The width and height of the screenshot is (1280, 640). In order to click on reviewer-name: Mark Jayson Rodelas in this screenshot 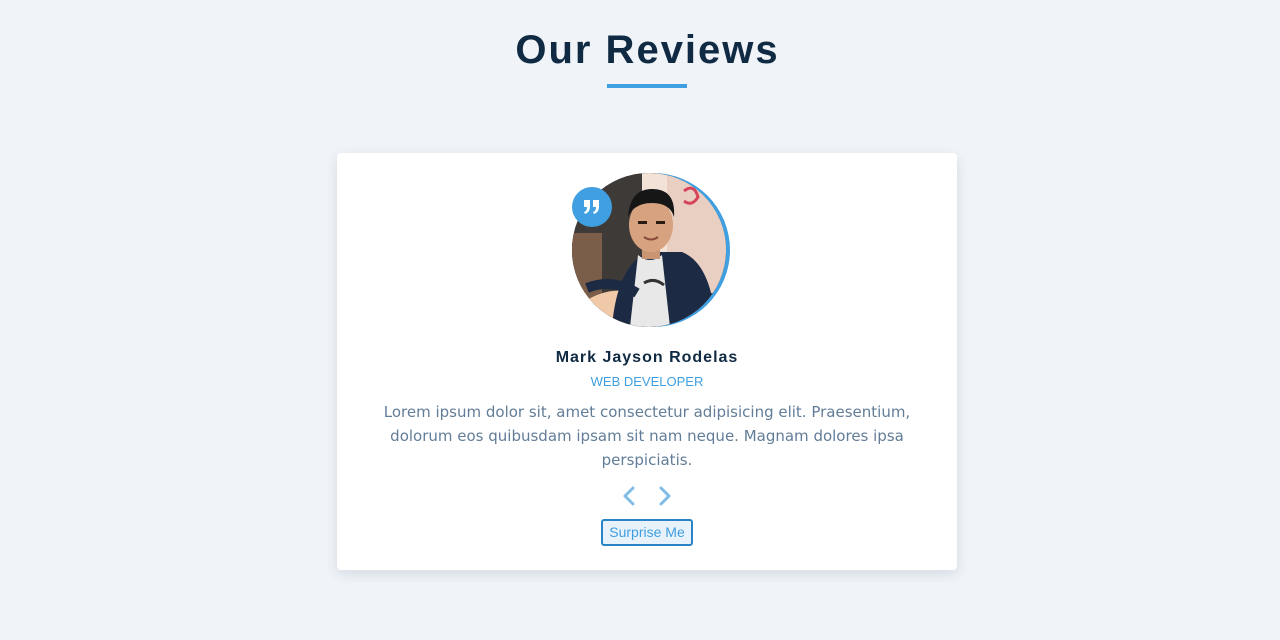, I will do `click(647, 357)`.